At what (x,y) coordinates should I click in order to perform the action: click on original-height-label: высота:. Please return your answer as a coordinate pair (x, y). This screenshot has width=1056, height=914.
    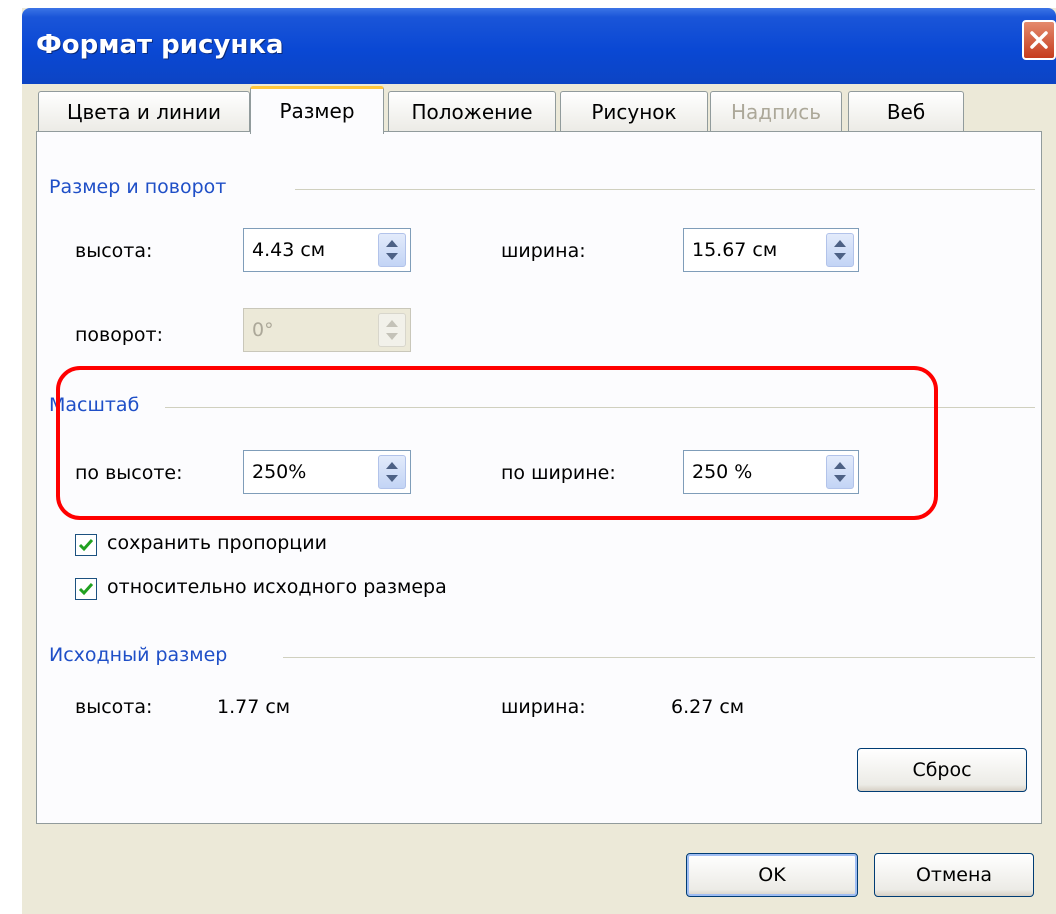
    Looking at the image, I should click on (114, 707).